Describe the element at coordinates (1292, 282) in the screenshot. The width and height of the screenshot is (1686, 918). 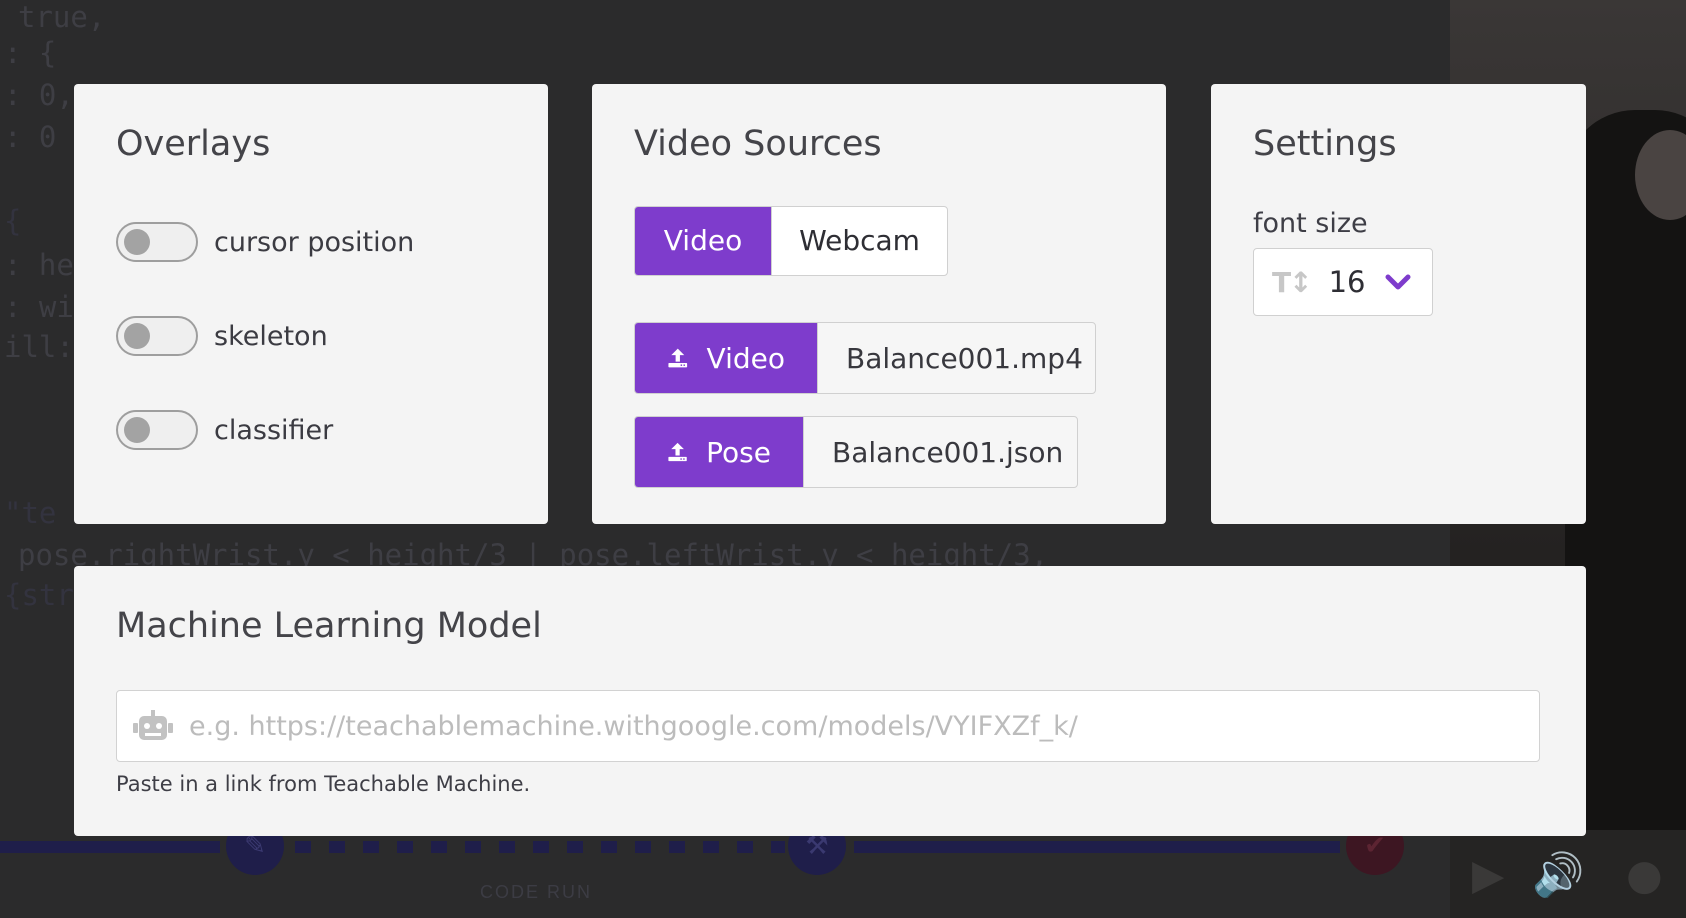
I see `text-height-icon: T↕` at that location.